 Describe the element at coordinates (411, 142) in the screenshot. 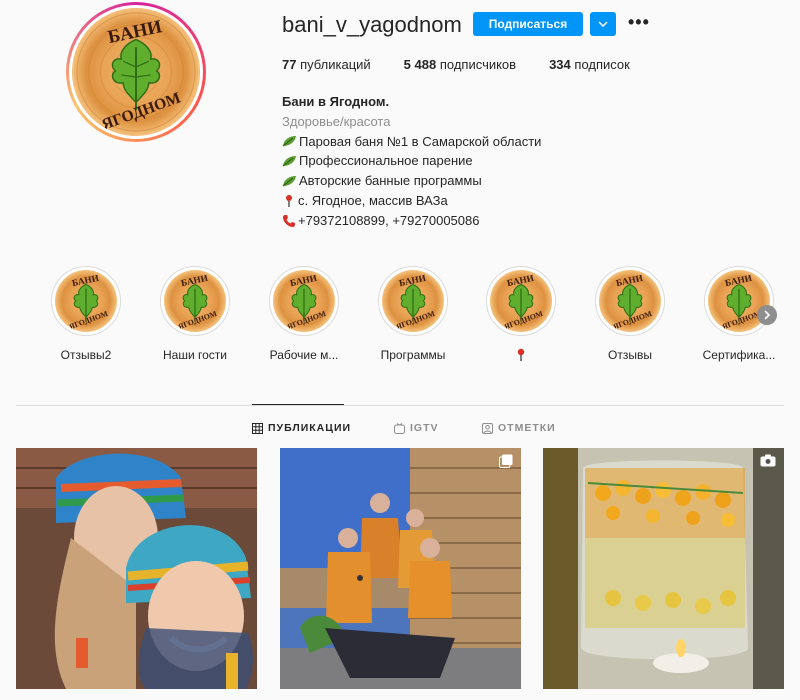

I see `bio-line: Паровая баня №1 в Самарской области` at that location.